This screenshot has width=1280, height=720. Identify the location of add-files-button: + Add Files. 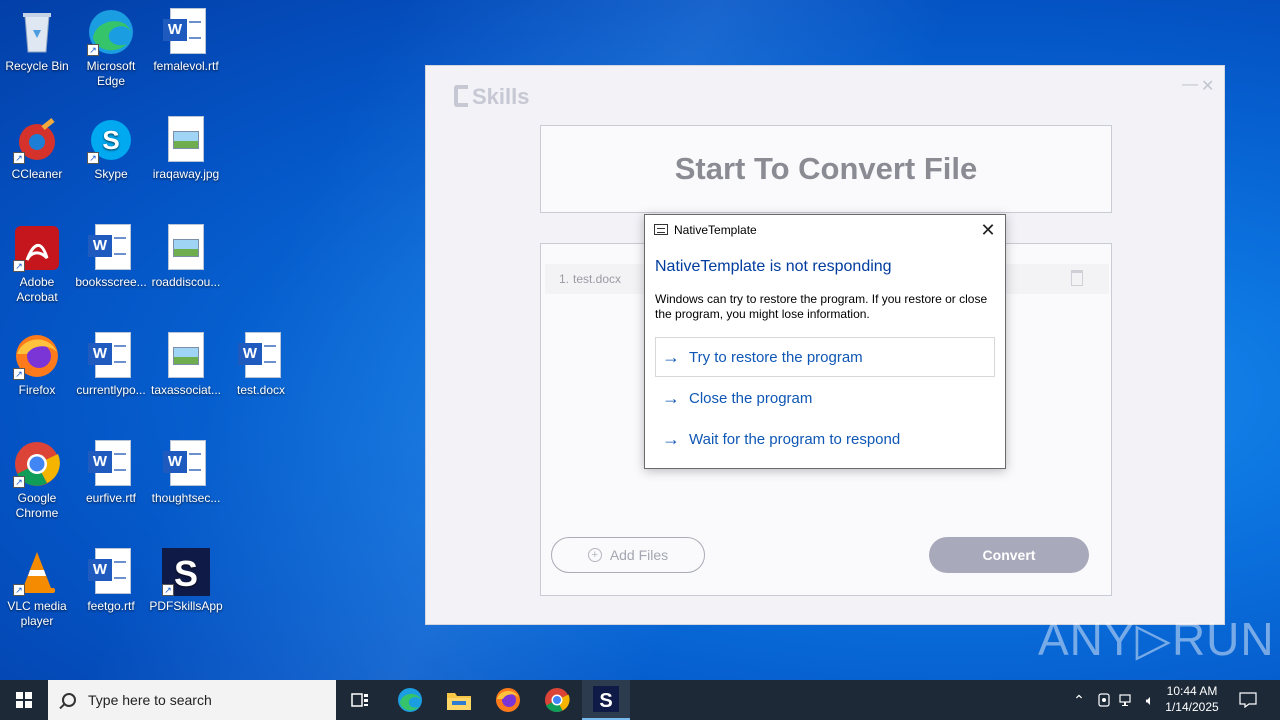
(628, 555).